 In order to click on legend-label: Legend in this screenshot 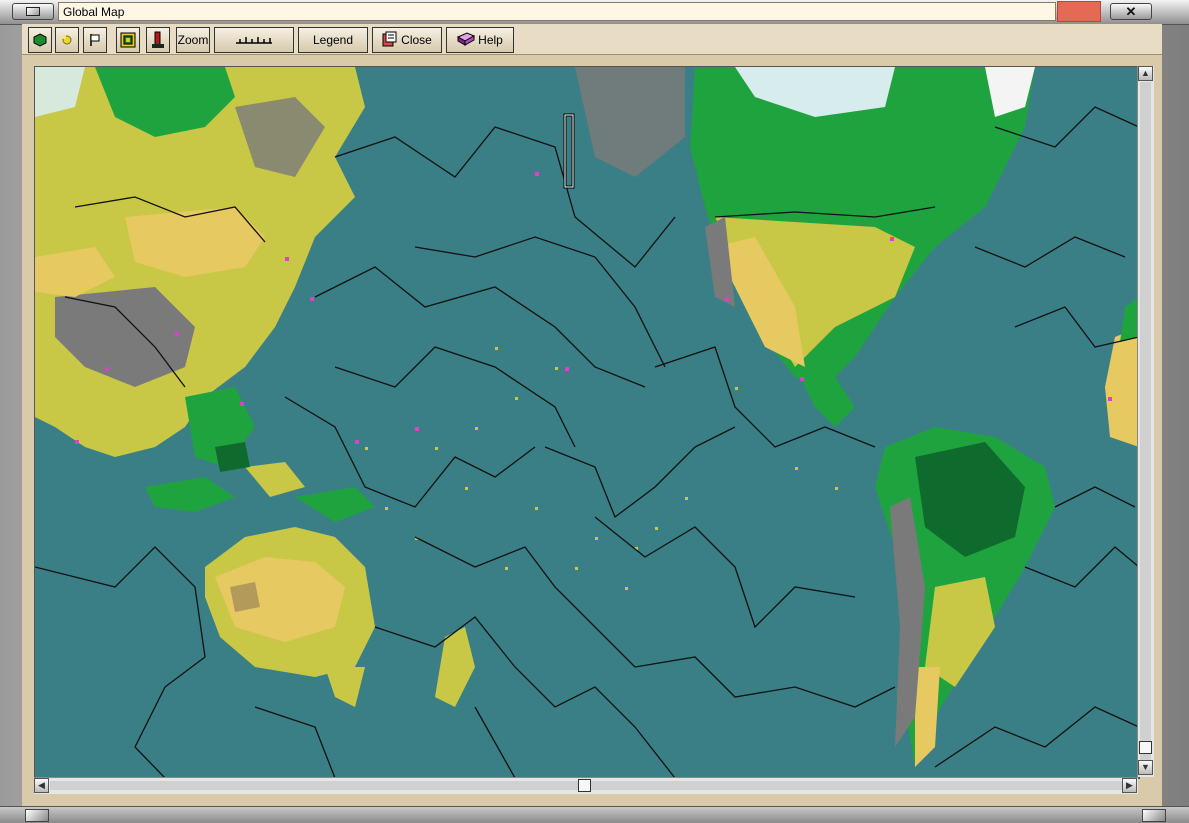, I will do `click(333, 40)`.